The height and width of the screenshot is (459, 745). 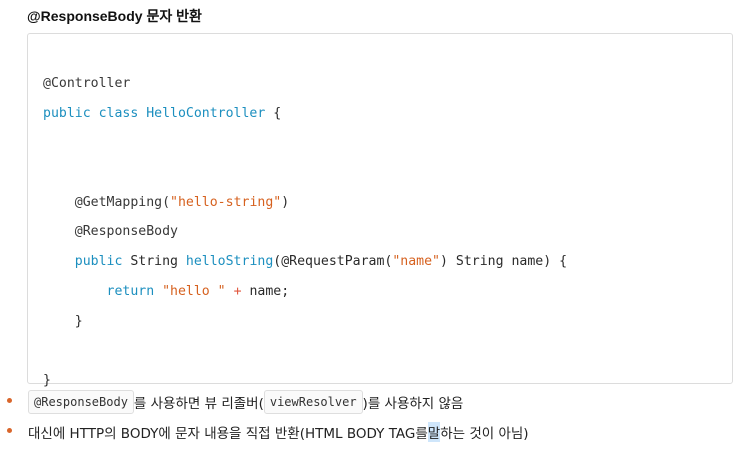 What do you see at coordinates (206, 113) in the screenshot?
I see `code-token: HelloController` at bounding box center [206, 113].